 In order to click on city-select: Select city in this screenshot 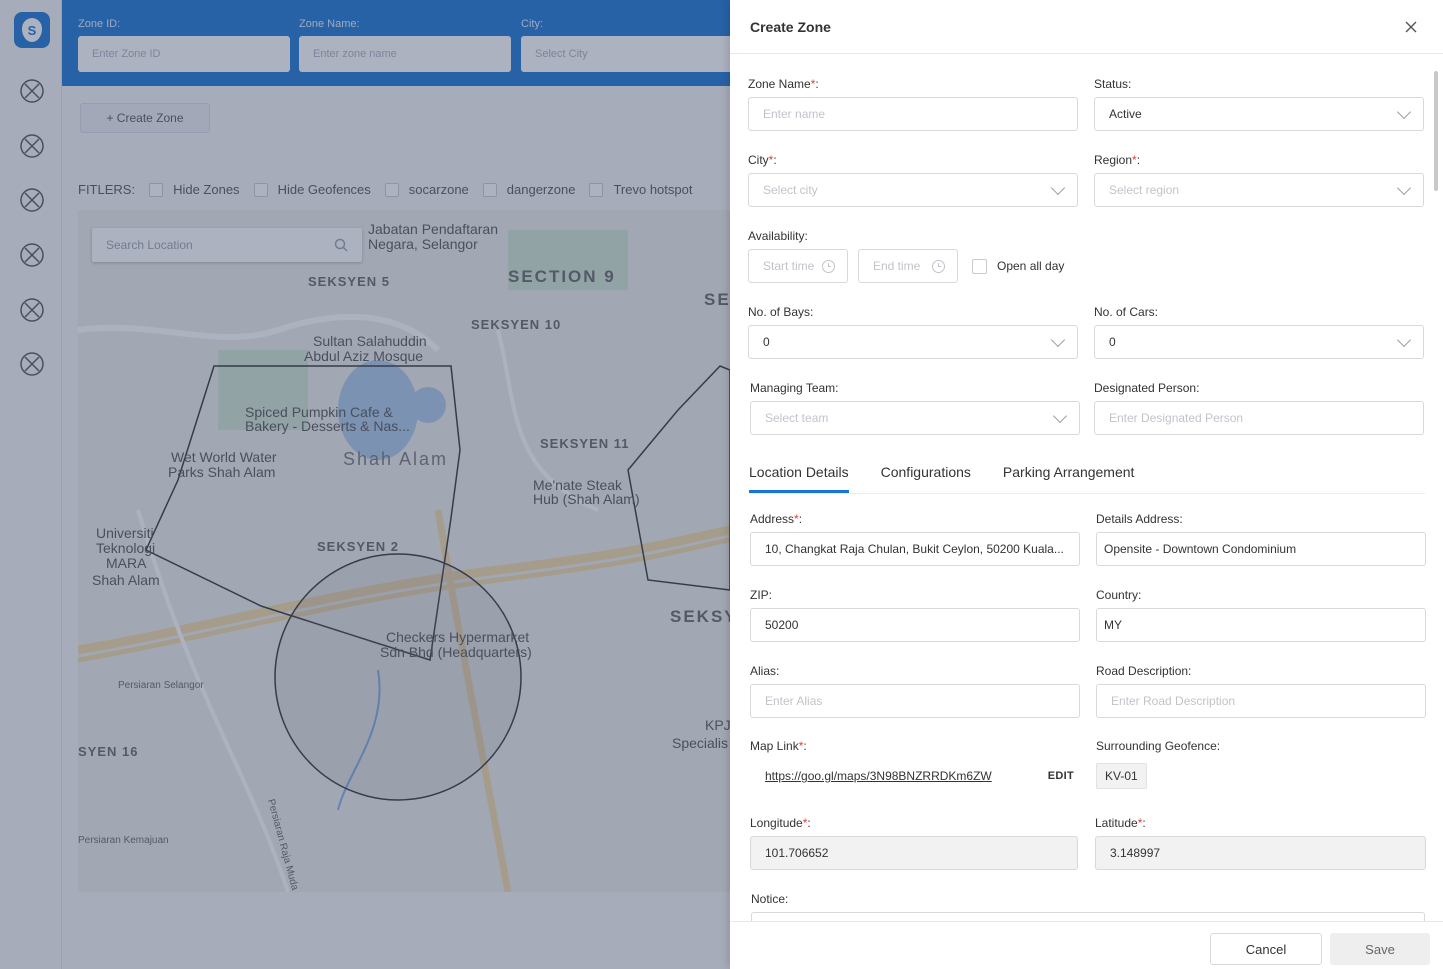, I will do `click(913, 190)`.